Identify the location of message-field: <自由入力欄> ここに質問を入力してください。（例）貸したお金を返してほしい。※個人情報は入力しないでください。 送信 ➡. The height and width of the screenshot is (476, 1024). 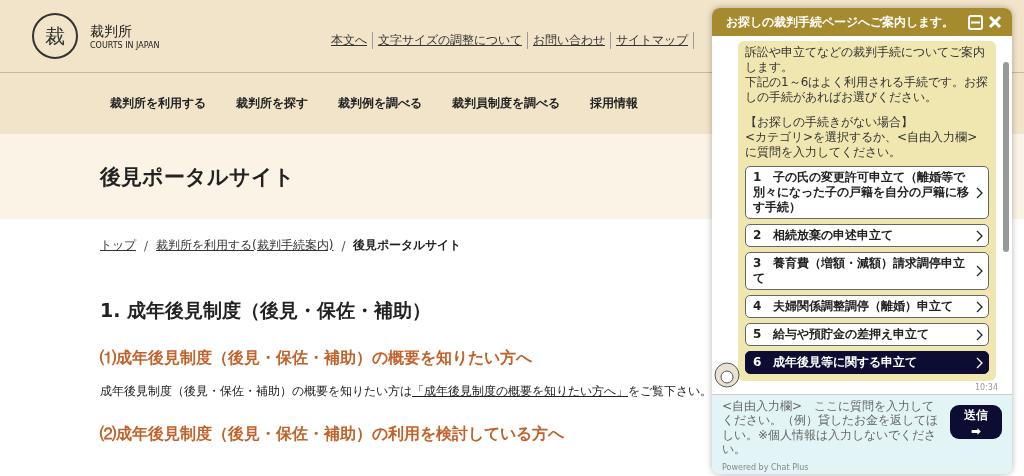
(862, 427).